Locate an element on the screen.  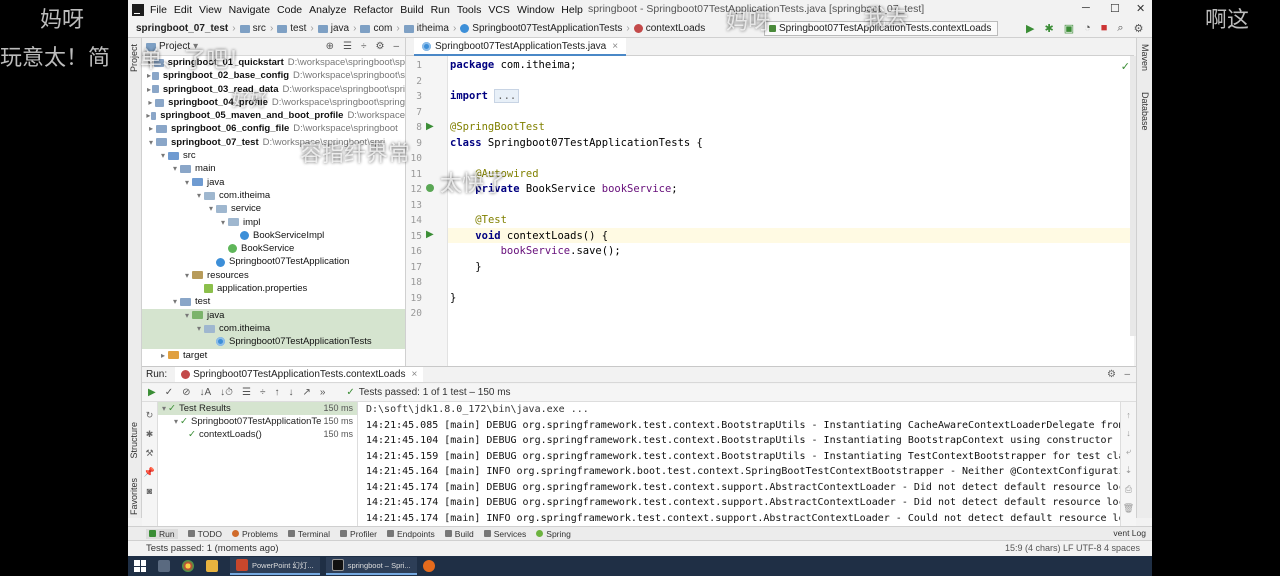
tool-window-spring: Spring is located at coordinates (553, 534).